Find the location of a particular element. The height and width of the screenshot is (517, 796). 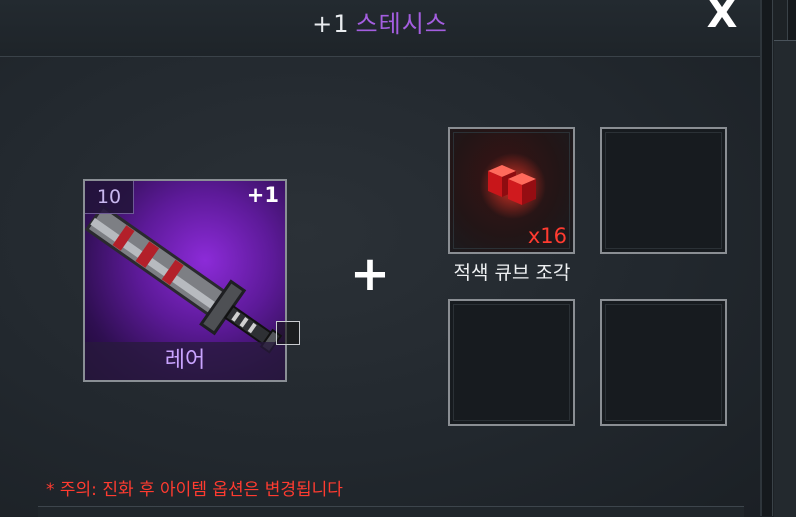

bottom-divider is located at coordinates (391, 511).